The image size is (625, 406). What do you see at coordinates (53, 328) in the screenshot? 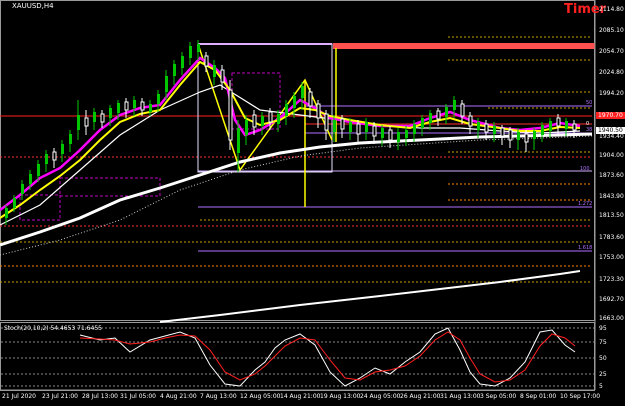
I see `stoch-label: Stoch(20,10,2) 54.4653 71.6455` at bounding box center [53, 328].